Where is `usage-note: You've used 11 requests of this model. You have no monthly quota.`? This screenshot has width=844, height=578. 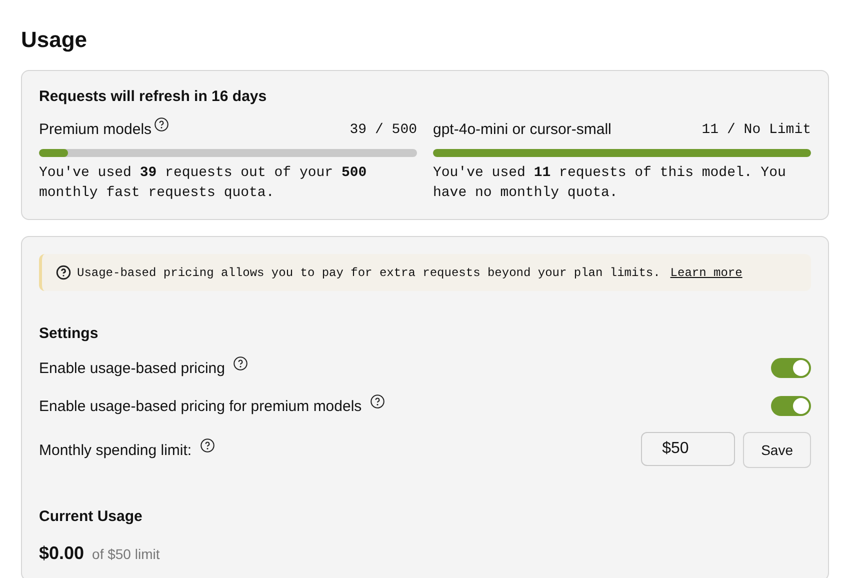
usage-note: You've used 11 requests of this model. You have no monthly quota. is located at coordinates (610, 183).